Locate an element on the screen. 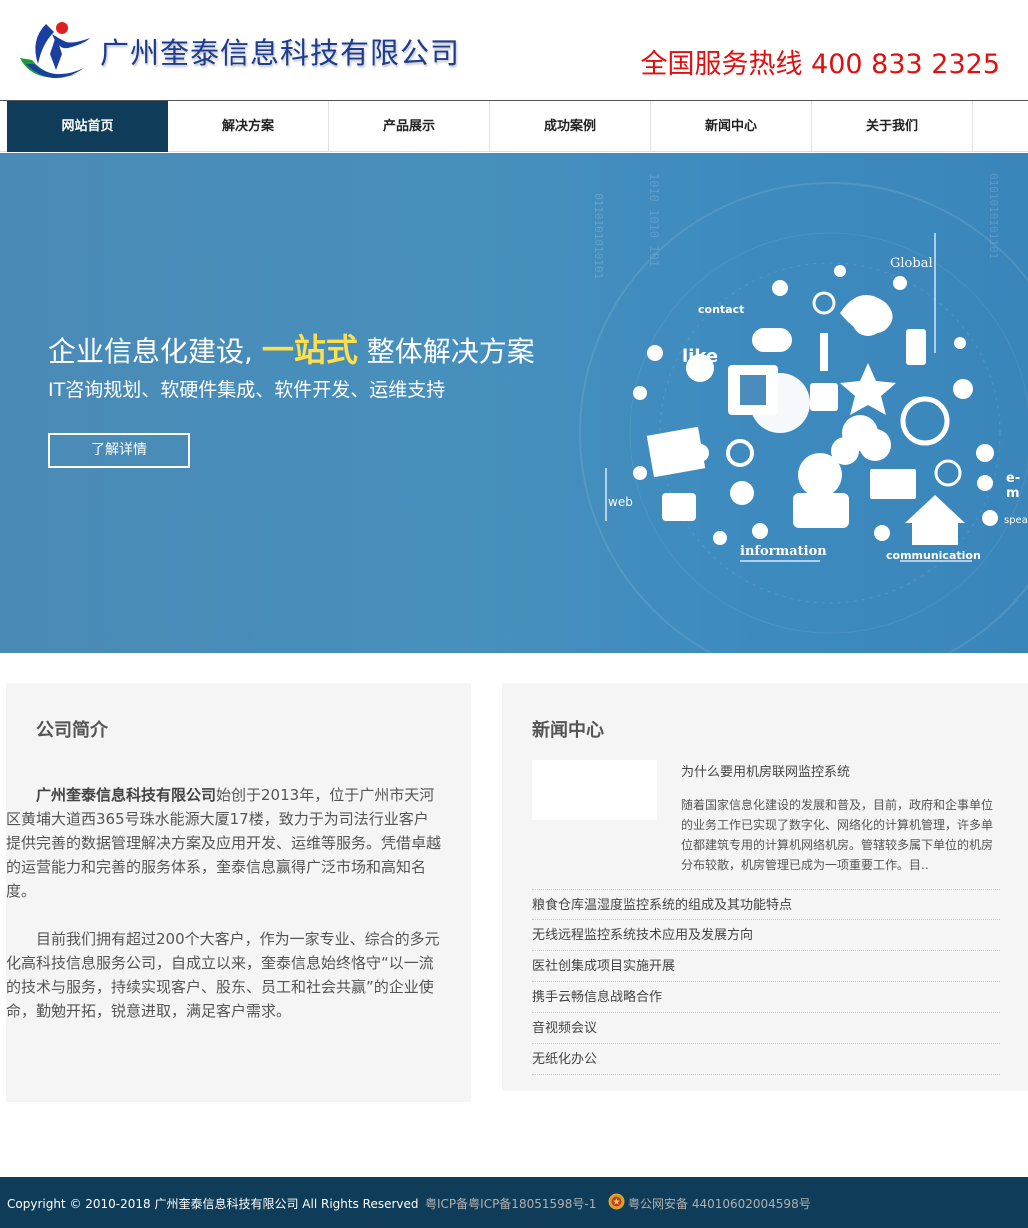 The image size is (1028, 1228). banner-title-prefix: 企业信息化建设, is located at coordinates (150, 351).